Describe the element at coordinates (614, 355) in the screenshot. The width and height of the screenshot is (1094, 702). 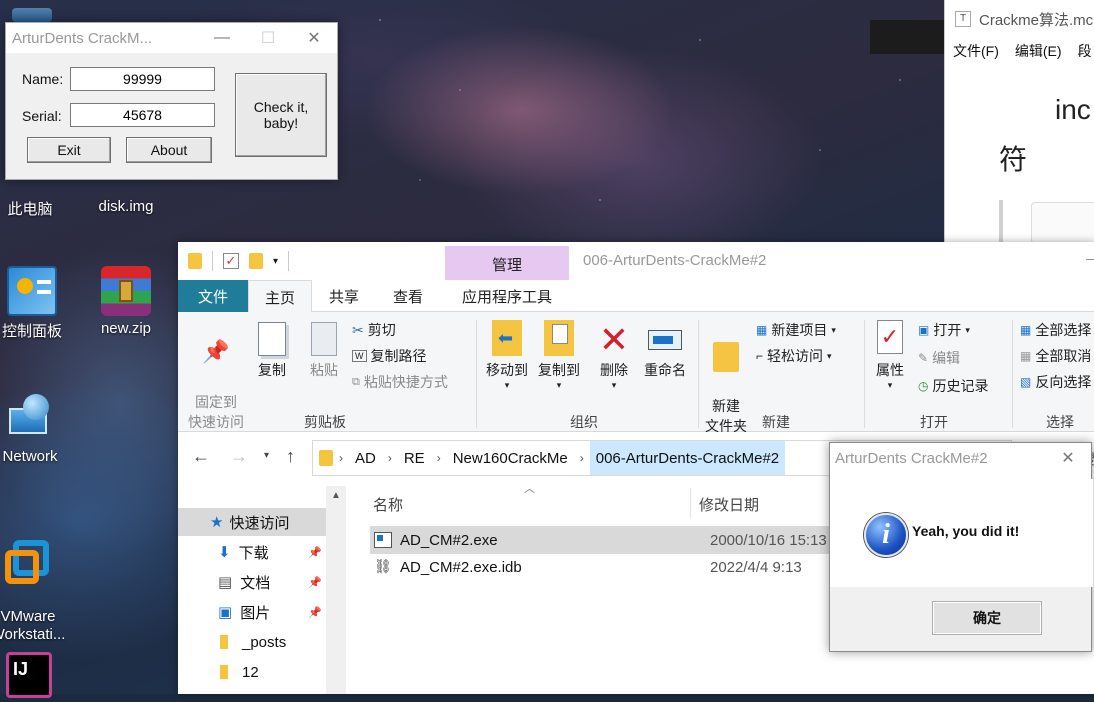
I see `delete-button: ✕ 删除 ▾` at that location.